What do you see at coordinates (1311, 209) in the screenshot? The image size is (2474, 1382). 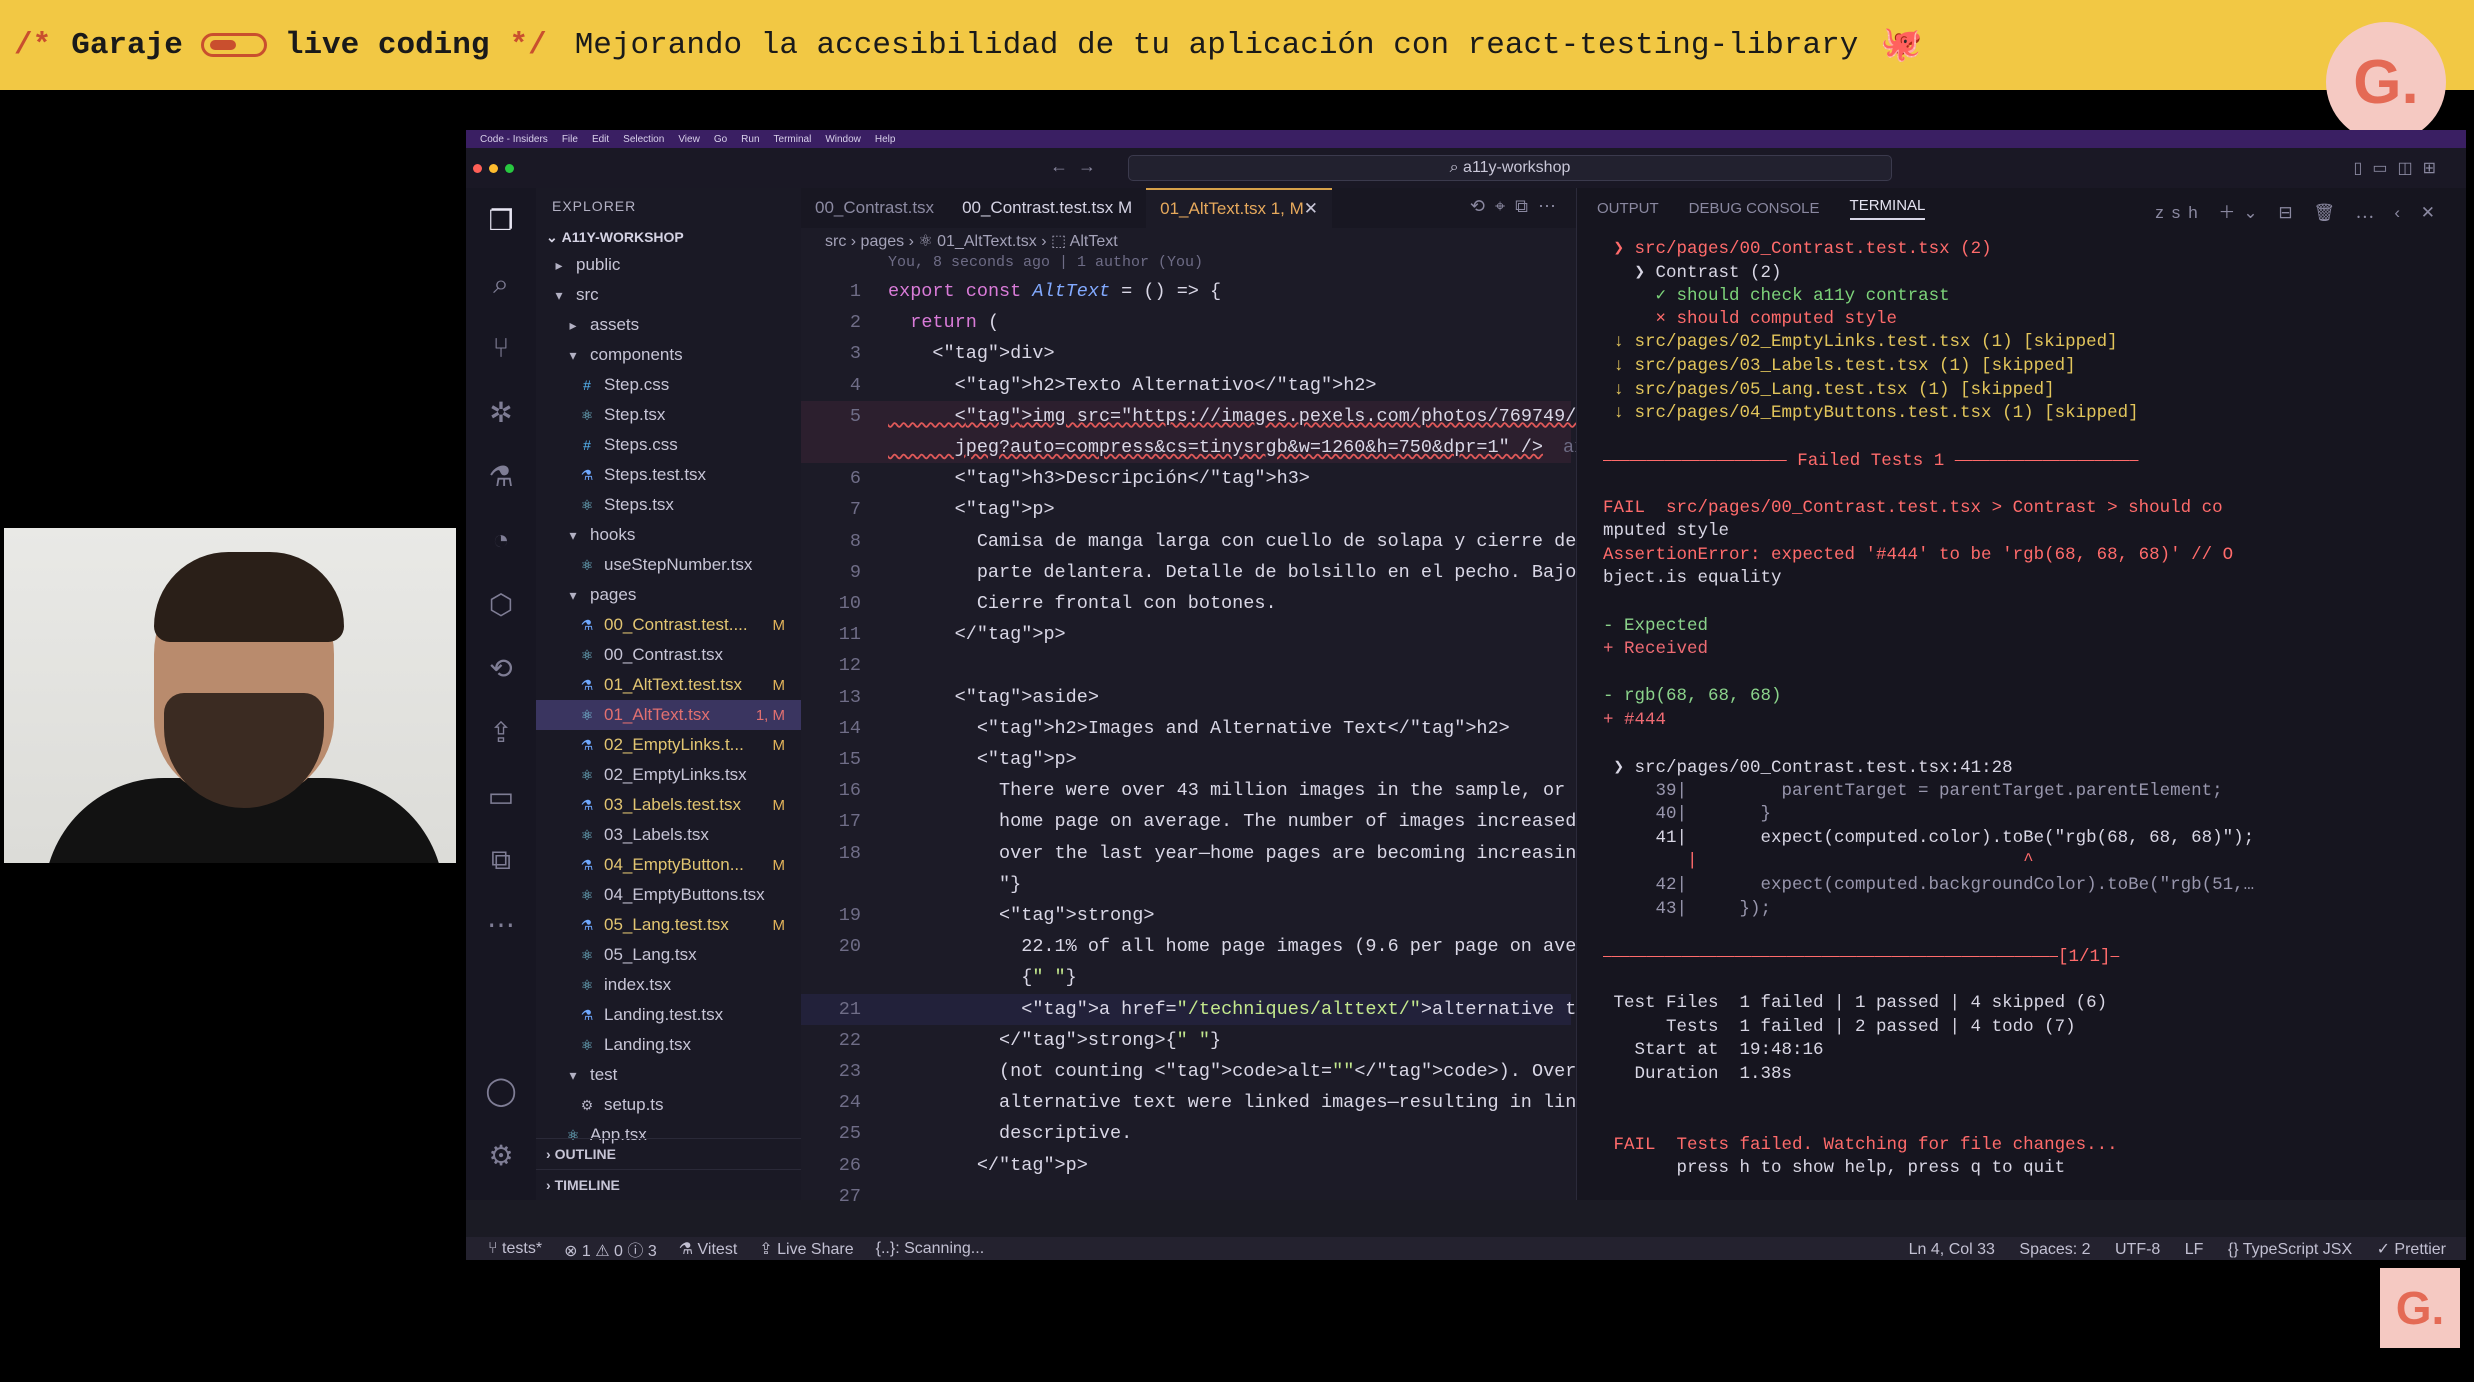 I see `close-icon: ✕` at bounding box center [1311, 209].